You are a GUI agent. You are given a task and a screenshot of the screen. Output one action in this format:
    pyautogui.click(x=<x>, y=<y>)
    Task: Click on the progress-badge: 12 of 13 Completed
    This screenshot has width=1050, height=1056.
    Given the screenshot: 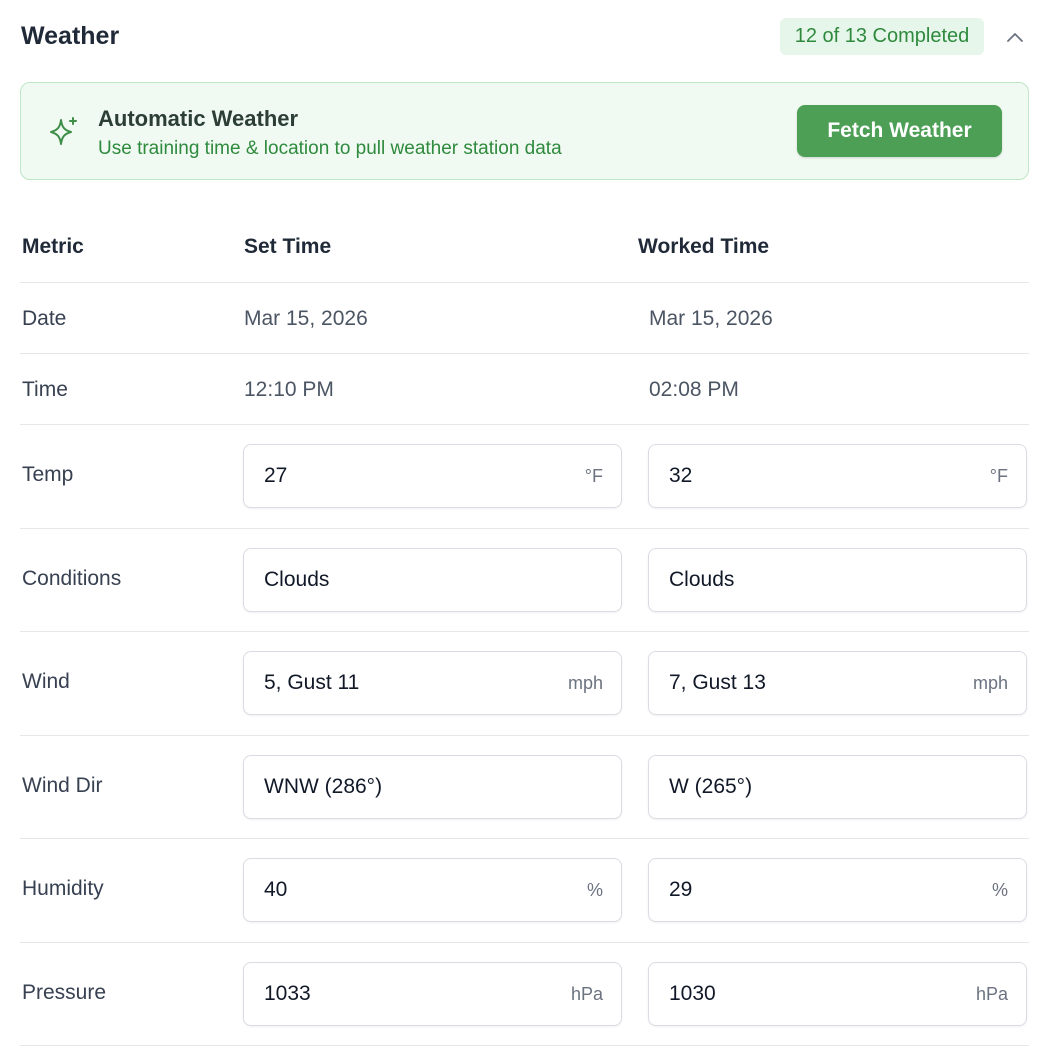 What is the action you would take?
    pyautogui.click(x=882, y=36)
    